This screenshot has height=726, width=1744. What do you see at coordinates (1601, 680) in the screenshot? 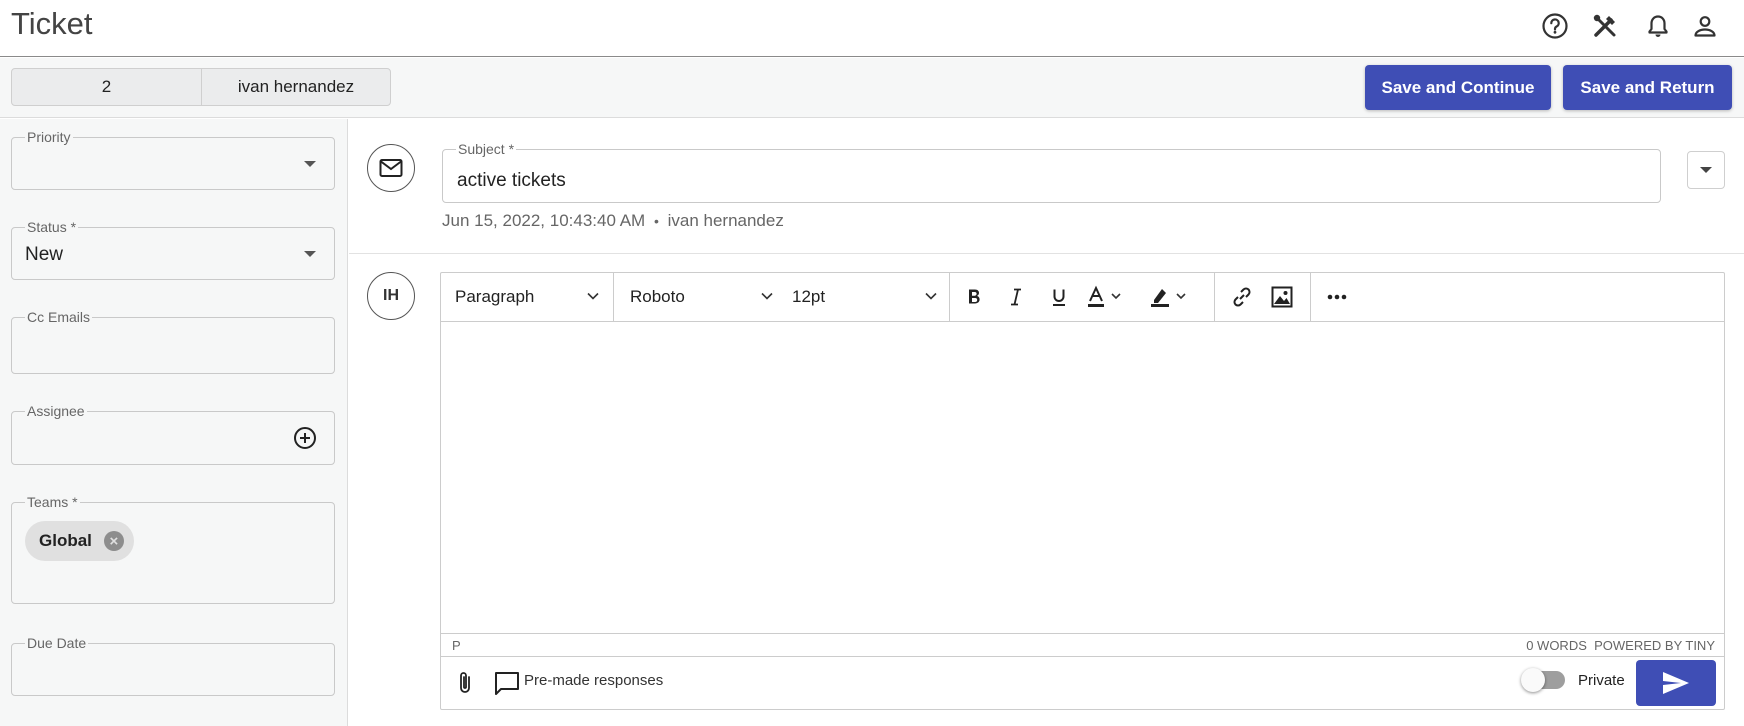
I see `private-label: Private` at bounding box center [1601, 680].